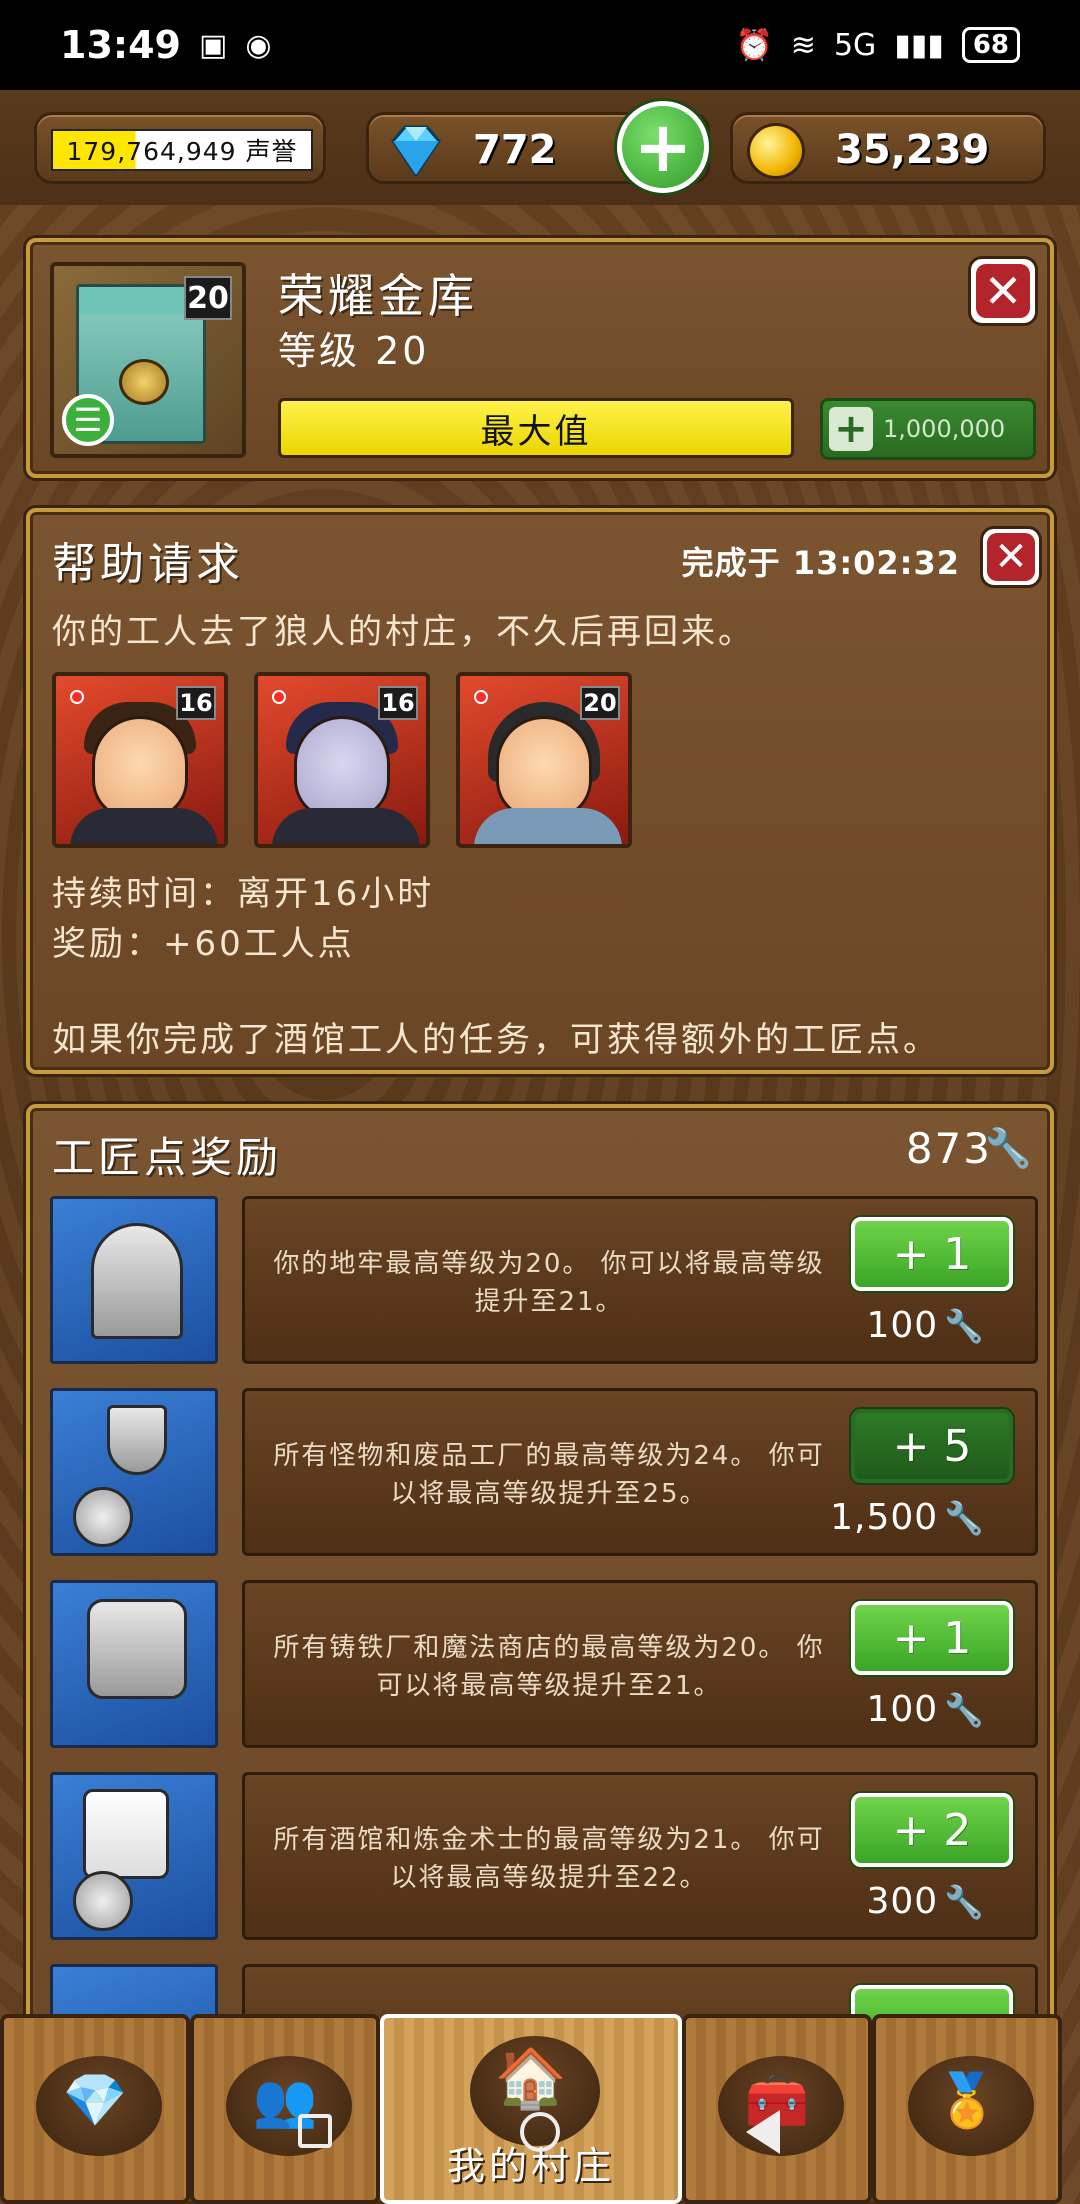 This screenshot has width=1080, height=2204. Describe the element at coordinates (777, 2109) in the screenshot. I see `nav-tab-treasure: 🧰` at that location.